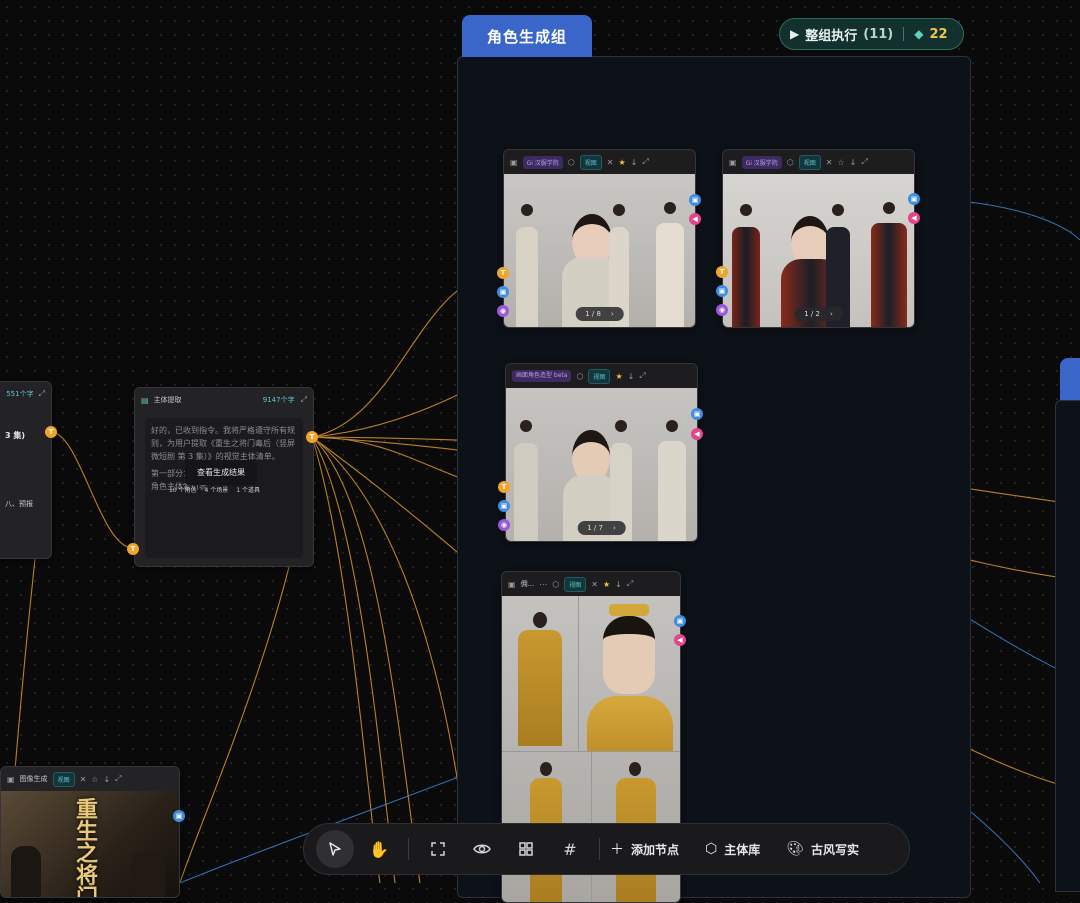 This screenshot has height=903, width=1080. What do you see at coordinates (526, 849) in the screenshot?
I see `grid-layout-icon` at bounding box center [526, 849].